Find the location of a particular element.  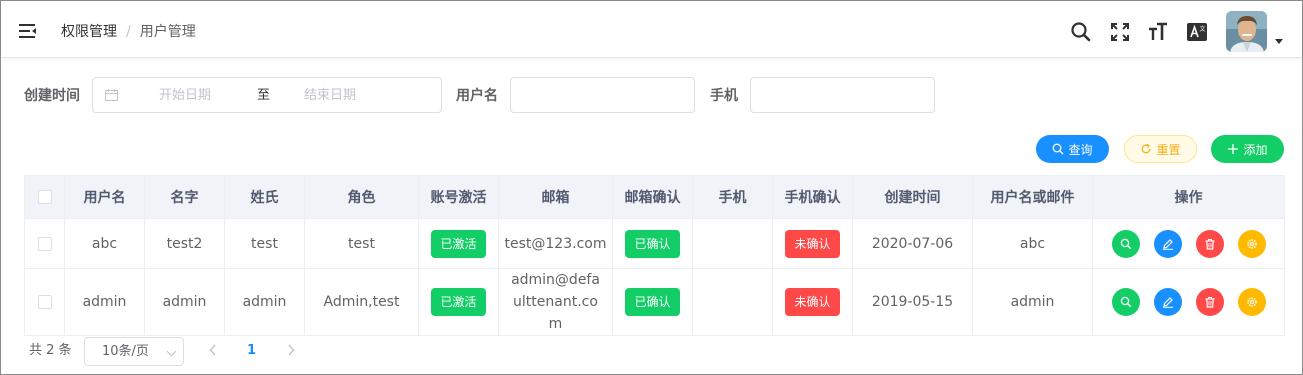

username-cell: abc is located at coordinates (104, 243).